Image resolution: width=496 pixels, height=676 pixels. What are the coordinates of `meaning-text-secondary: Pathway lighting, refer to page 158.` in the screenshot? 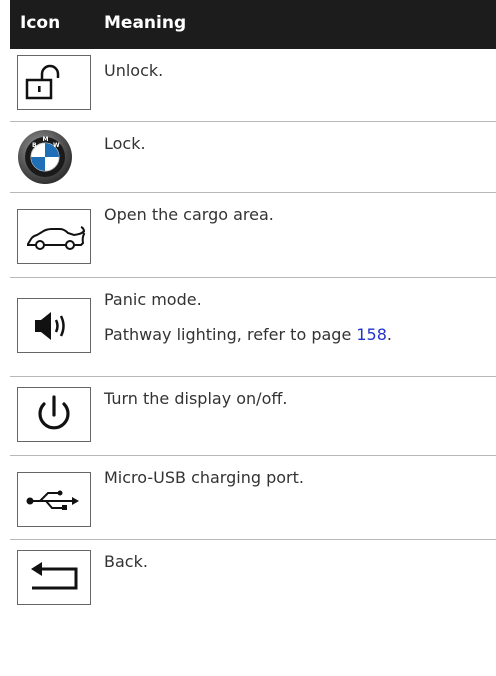 It's located at (248, 334).